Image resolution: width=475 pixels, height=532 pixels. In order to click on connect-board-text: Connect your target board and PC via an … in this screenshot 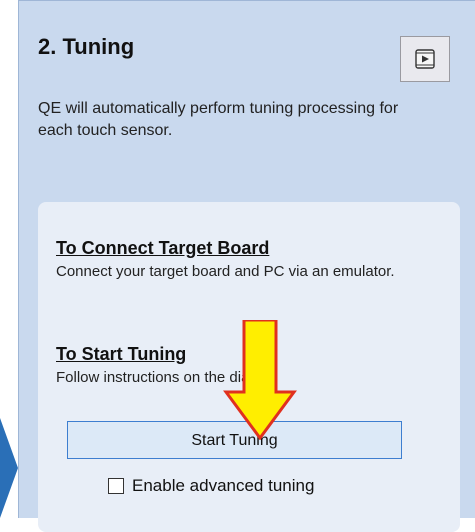, I will do `click(225, 271)`.